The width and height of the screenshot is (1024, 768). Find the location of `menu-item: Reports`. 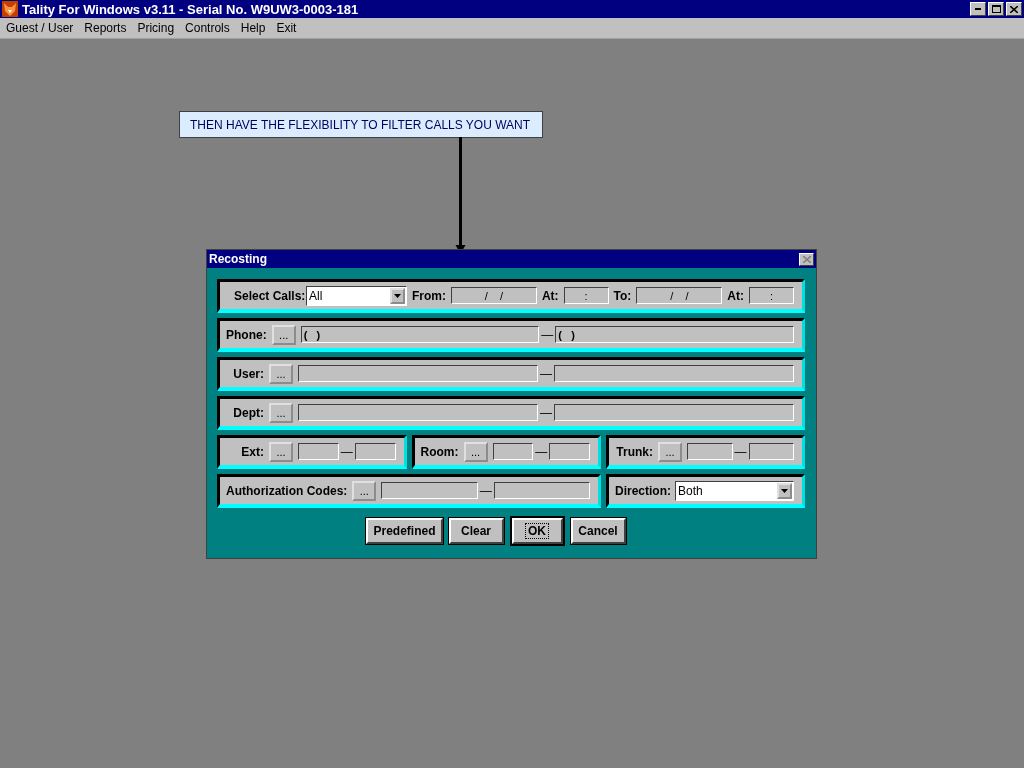

menu-item: Reports is located at coordinates (108, 28).